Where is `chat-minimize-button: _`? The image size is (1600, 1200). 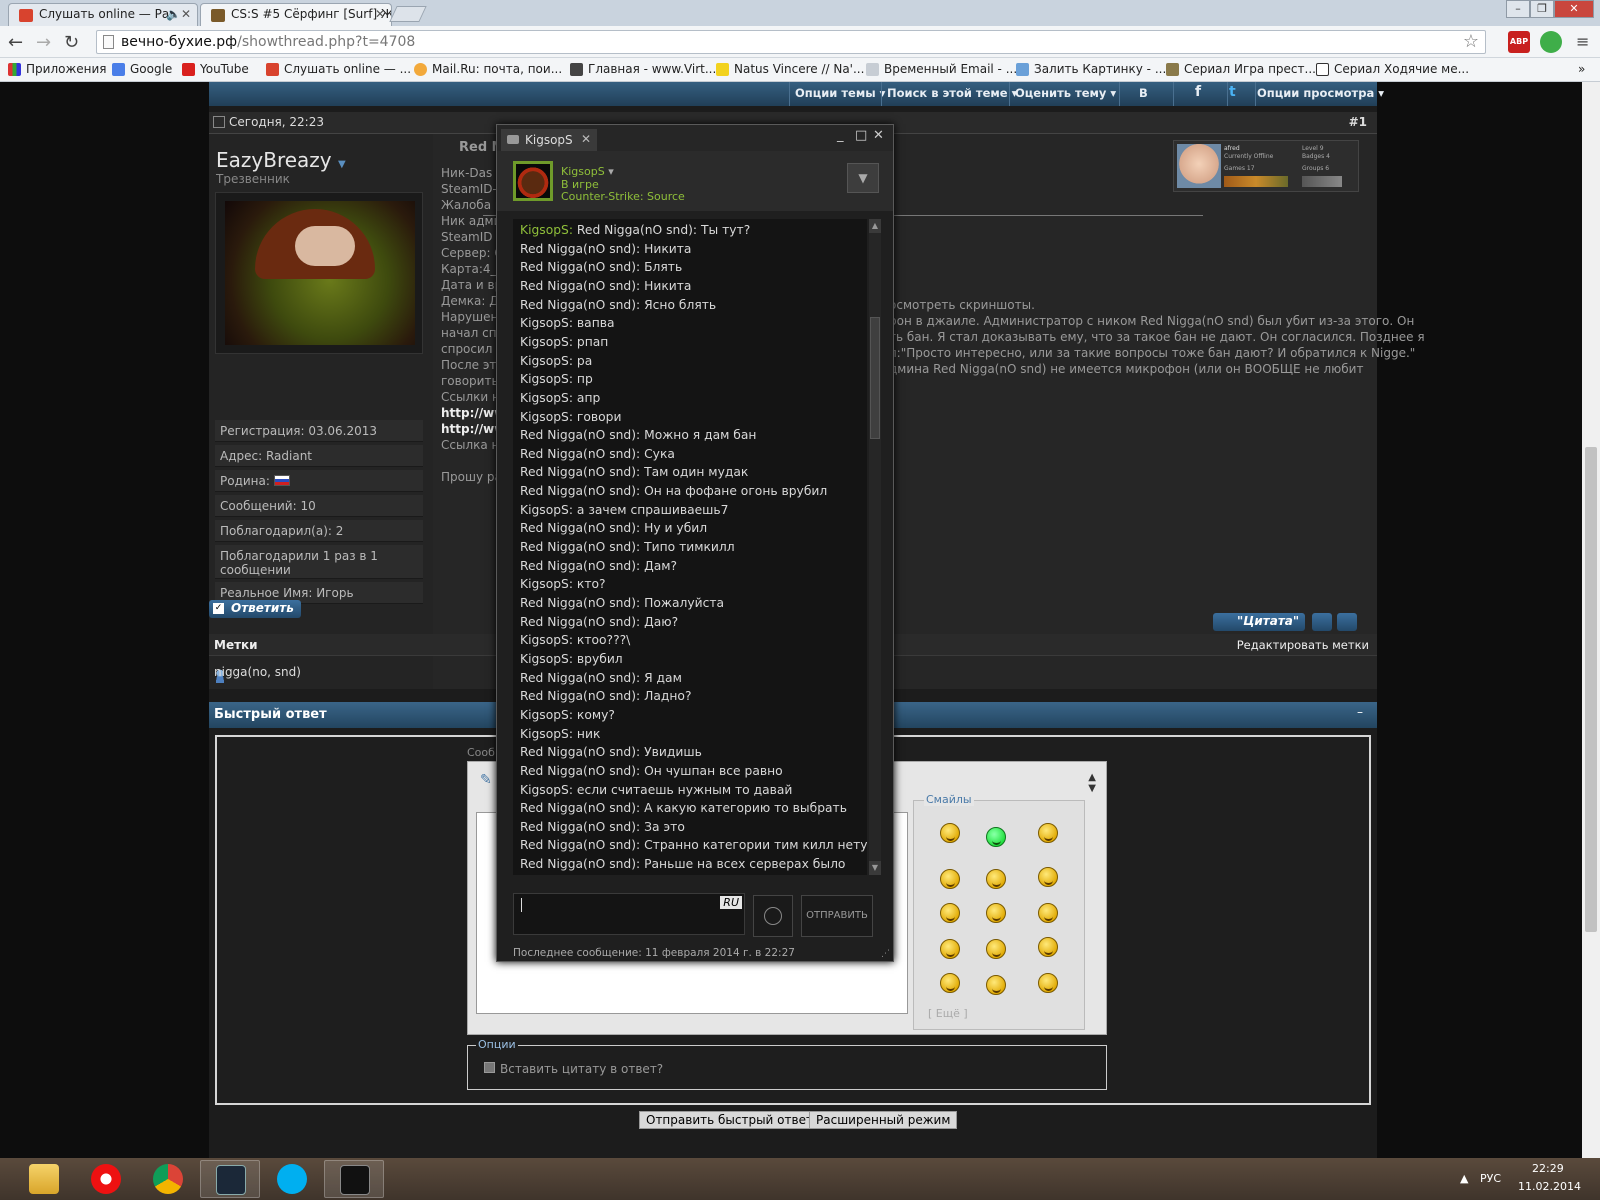
chat-minimize-button: _ is located at coordinates (840, 135).